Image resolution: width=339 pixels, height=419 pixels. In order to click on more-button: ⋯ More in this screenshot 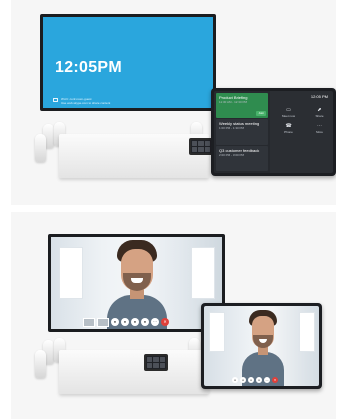, I will do `click(319, 129)`.